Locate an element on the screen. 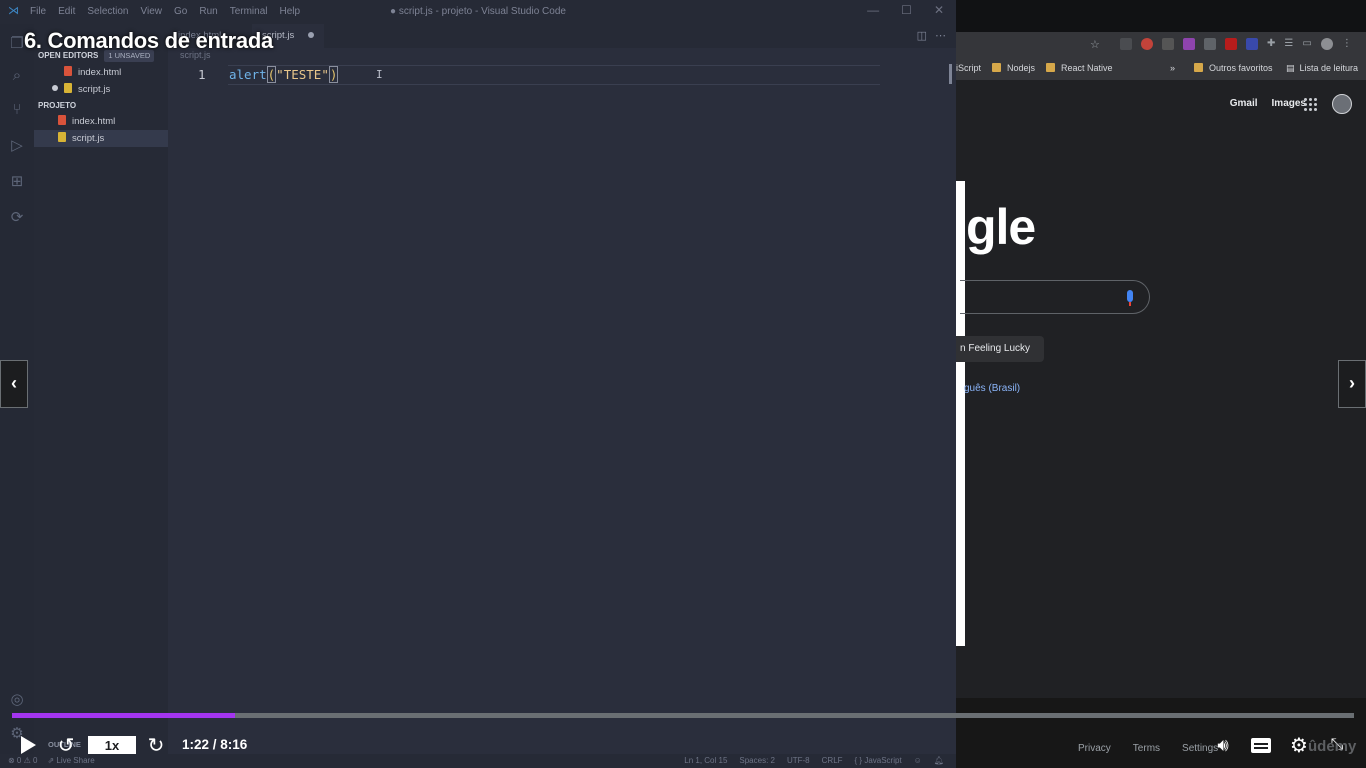 This screenshot has height=768, width=1366. code-string-token: "TESTE" is located at coordinates (302, 74).